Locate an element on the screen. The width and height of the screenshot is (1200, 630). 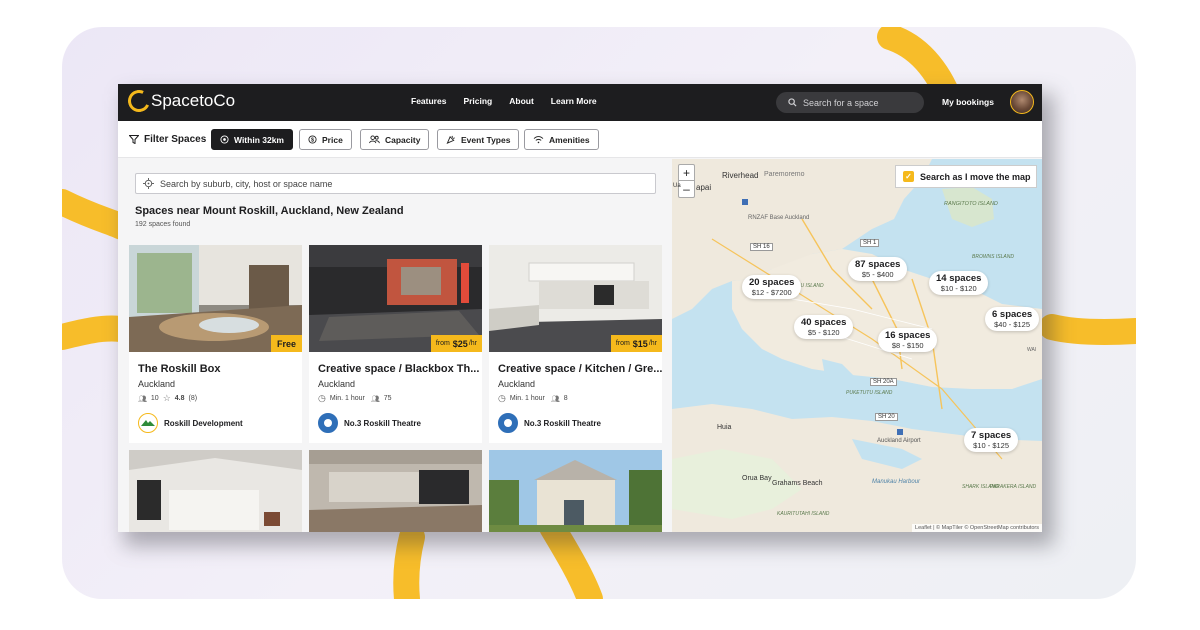
map-label: SH 1 is located at coordinates (870, 243).